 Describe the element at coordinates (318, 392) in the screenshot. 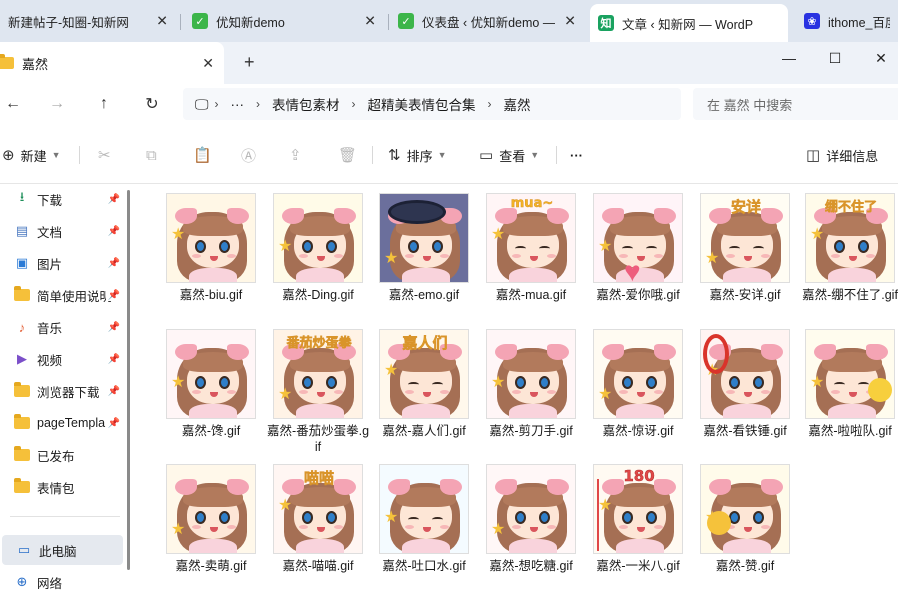

I see `file-item: ★ 番茄炒蛋拳 嘉然-番茄炒蛋拳.gif` at that location.